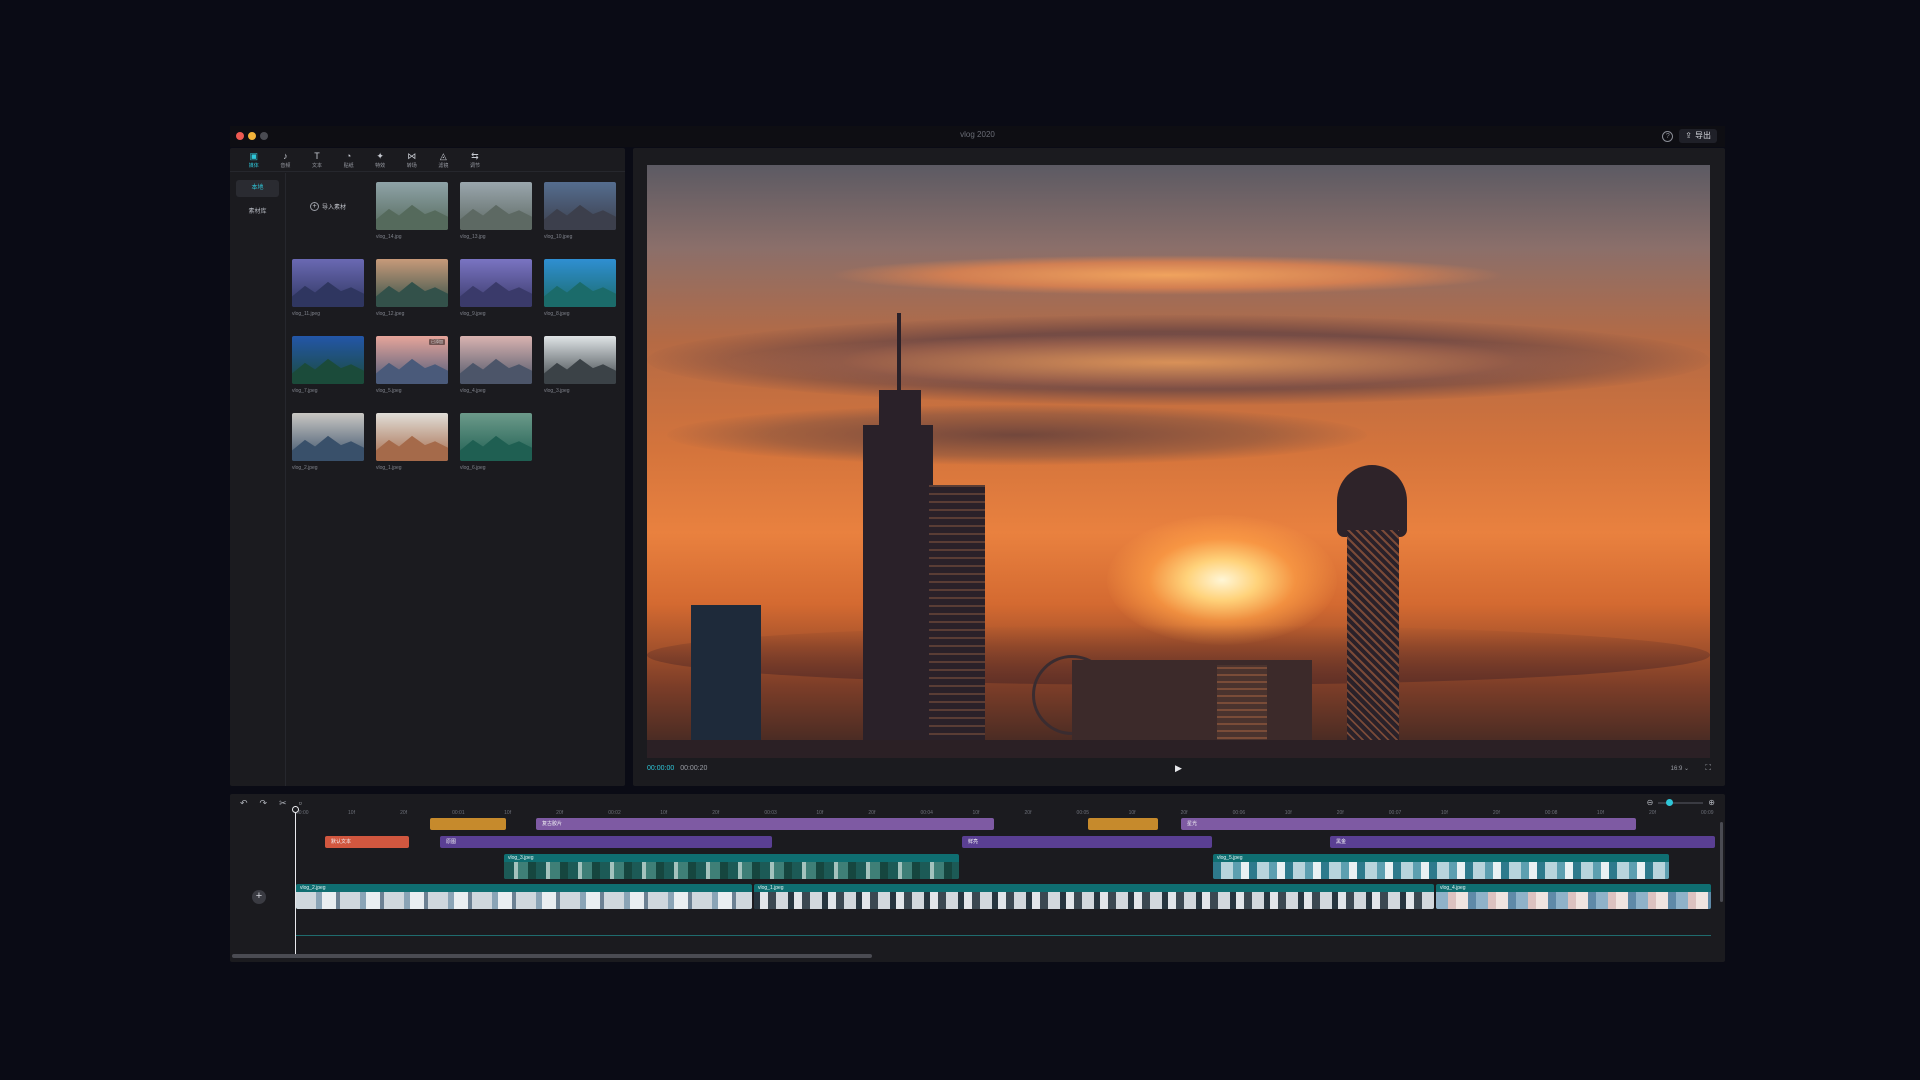 The image size is (1920, 1080). Describe the element at coordinates (367, 842) in the screenshot. I see `text-clip: 默认文本` at that location.